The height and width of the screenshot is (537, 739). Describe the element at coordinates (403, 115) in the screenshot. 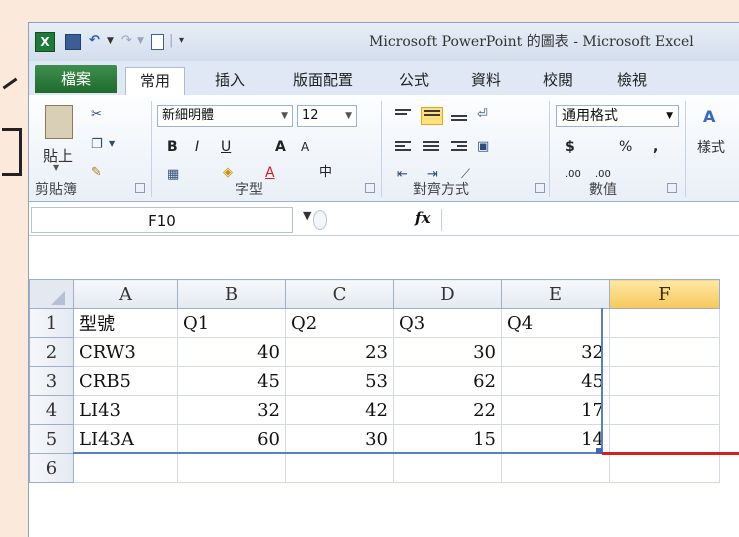

I see `align-top-icon` at that location.